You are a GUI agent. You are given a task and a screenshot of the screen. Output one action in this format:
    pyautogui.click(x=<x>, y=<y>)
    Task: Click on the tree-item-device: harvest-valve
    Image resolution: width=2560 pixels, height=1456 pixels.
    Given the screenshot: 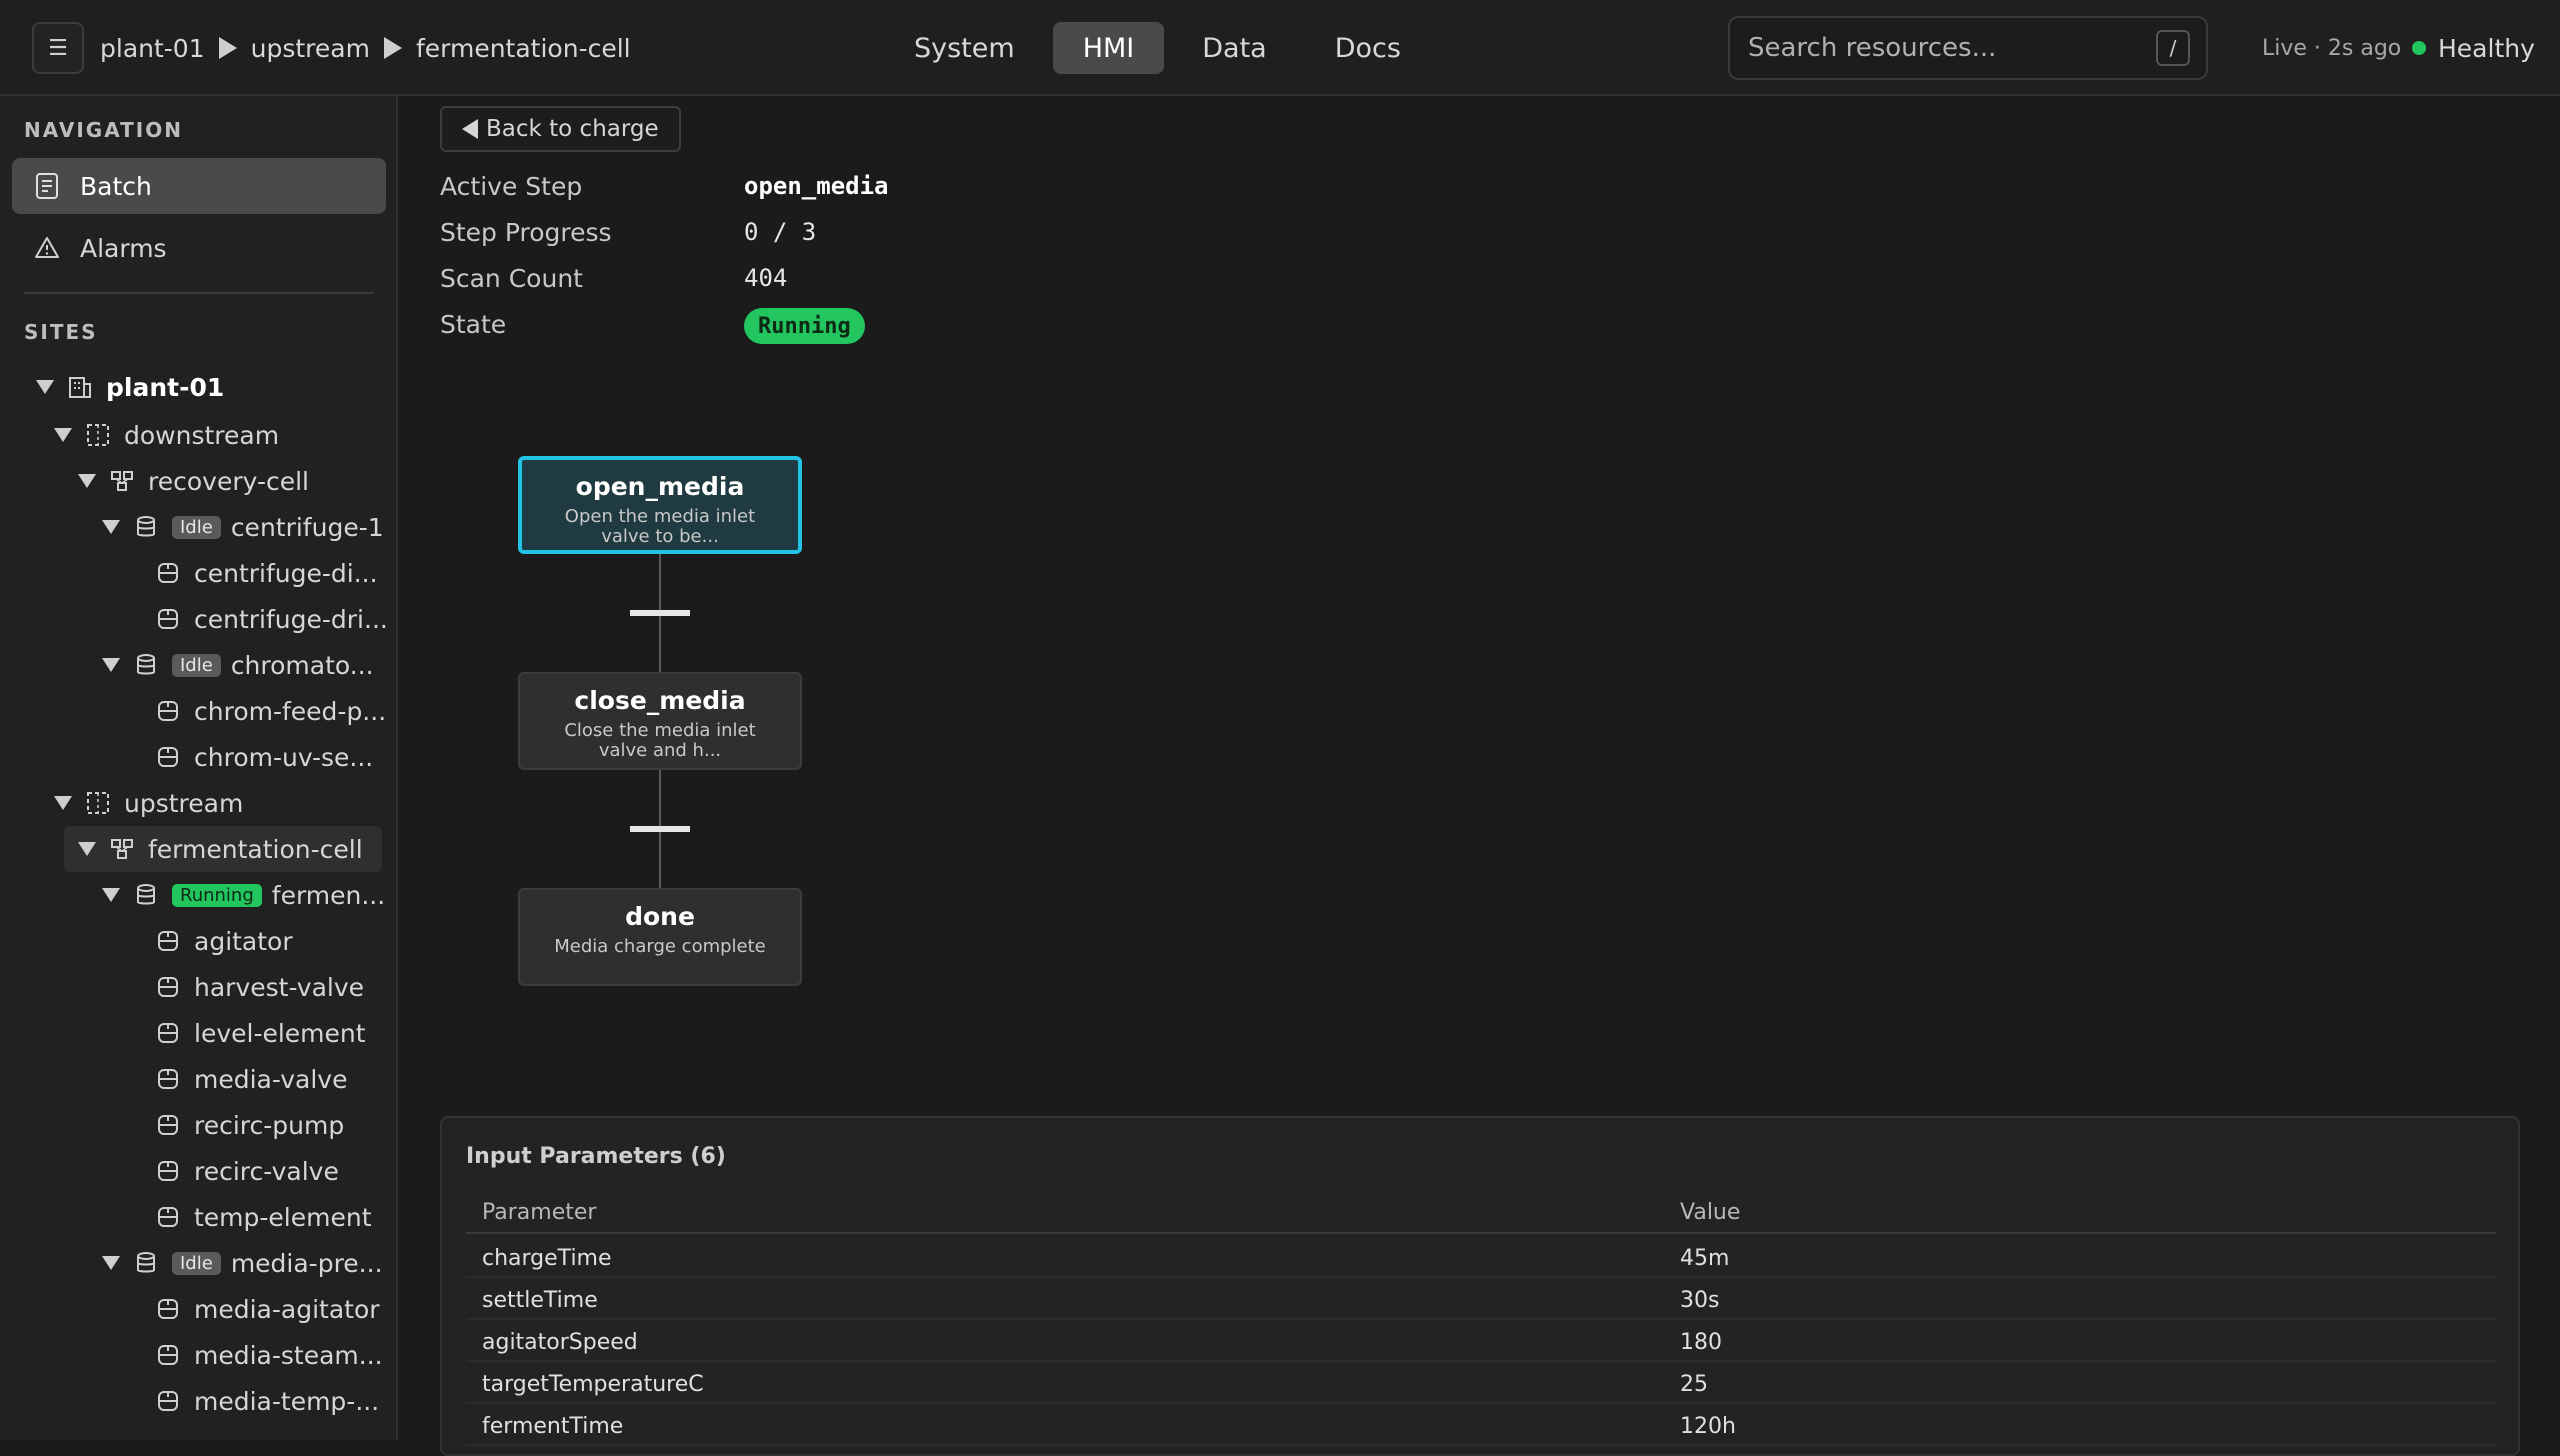 What is the action you would take?
    pyautogui.click(x=260, y=987)
    